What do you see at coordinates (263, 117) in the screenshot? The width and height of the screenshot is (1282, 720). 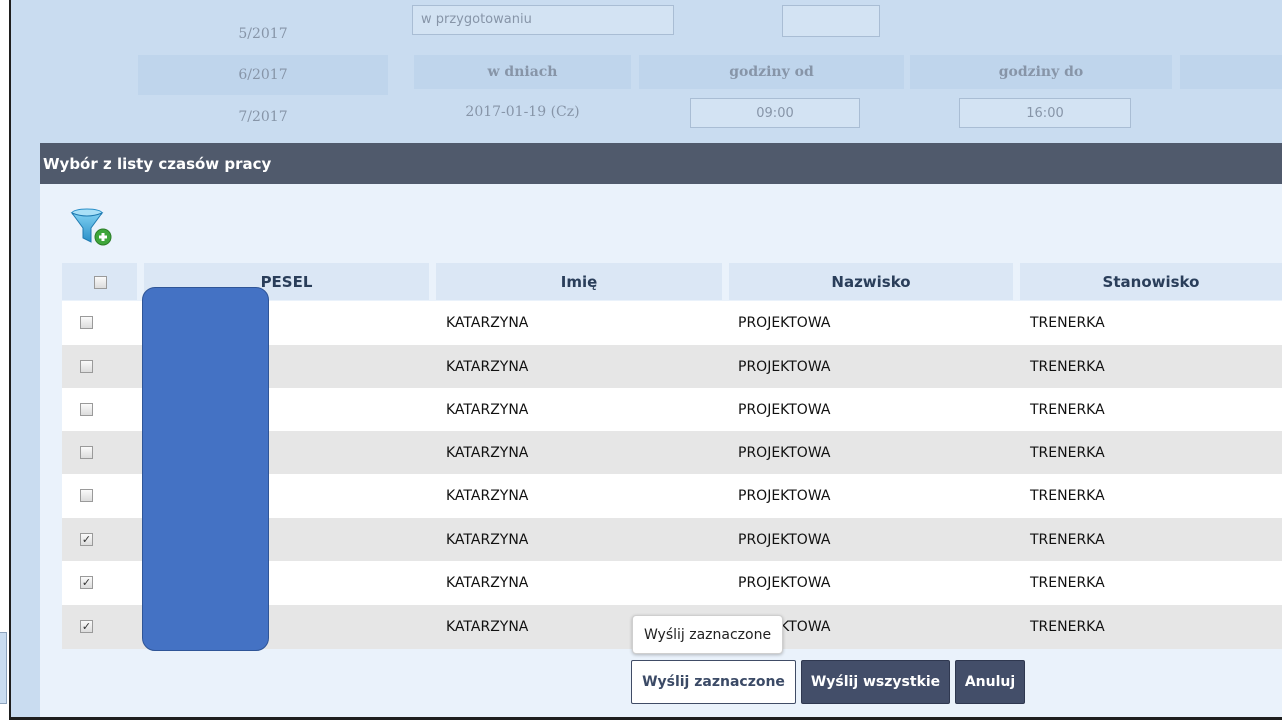 I see `period-7-2017: 7/2017` at bounding box center [263, 117].